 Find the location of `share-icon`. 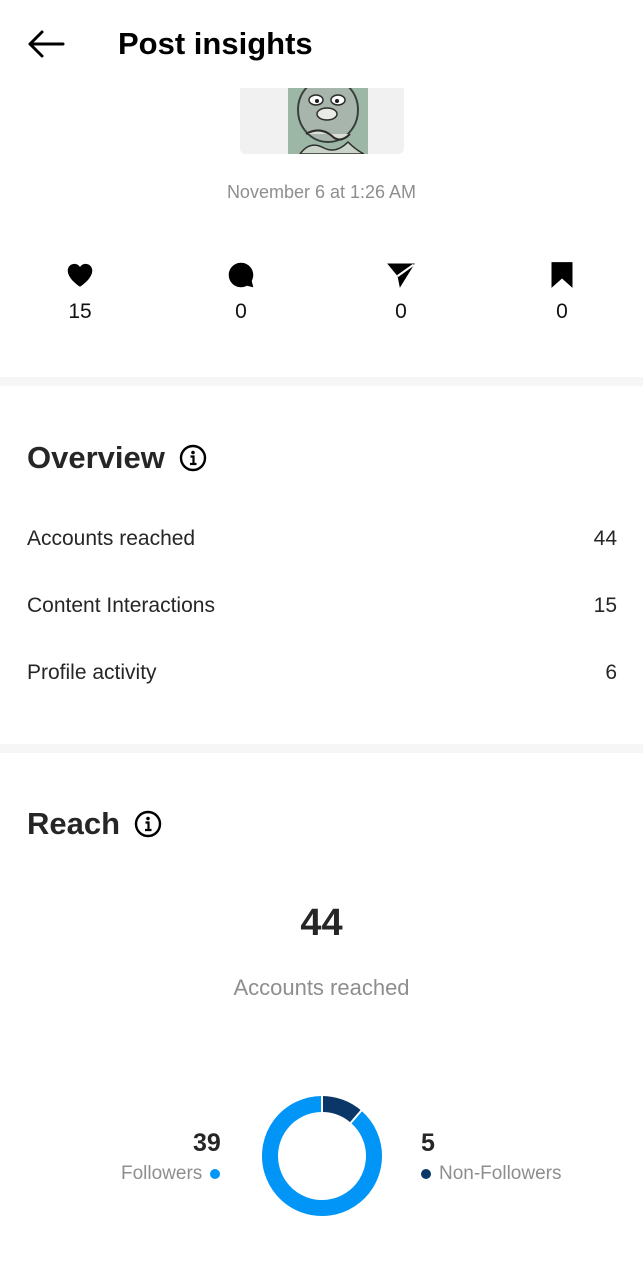

share-icon is located at coordinates (401, 275).